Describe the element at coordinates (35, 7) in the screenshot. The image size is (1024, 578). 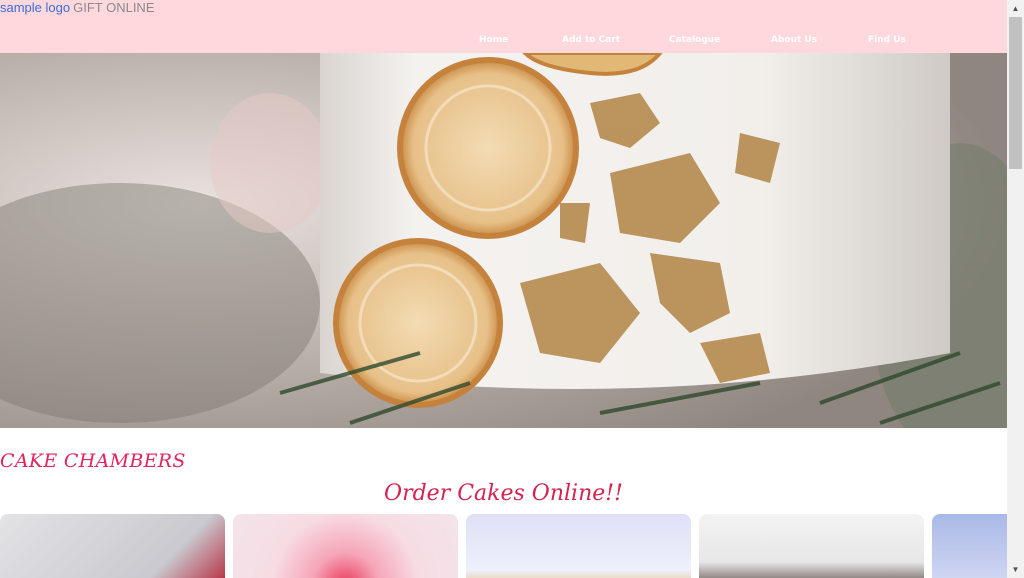
I see `logo-image-alt-text: sample logo` at that location.